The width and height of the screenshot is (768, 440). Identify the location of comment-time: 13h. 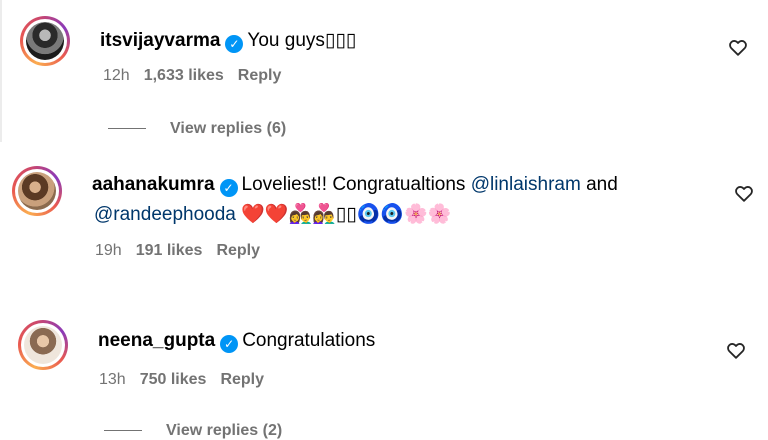
(112, 379).